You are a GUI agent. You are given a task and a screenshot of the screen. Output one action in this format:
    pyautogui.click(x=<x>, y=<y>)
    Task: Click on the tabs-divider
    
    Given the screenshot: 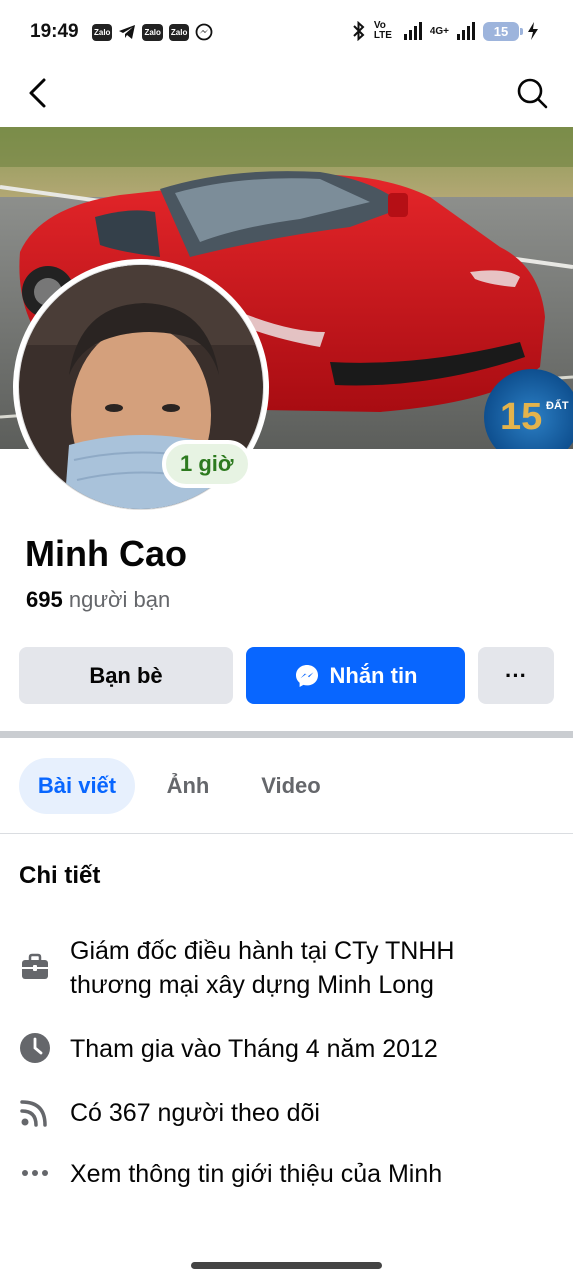 What is the action you would take?
    pyautogui.click(x=286, y=833)
    